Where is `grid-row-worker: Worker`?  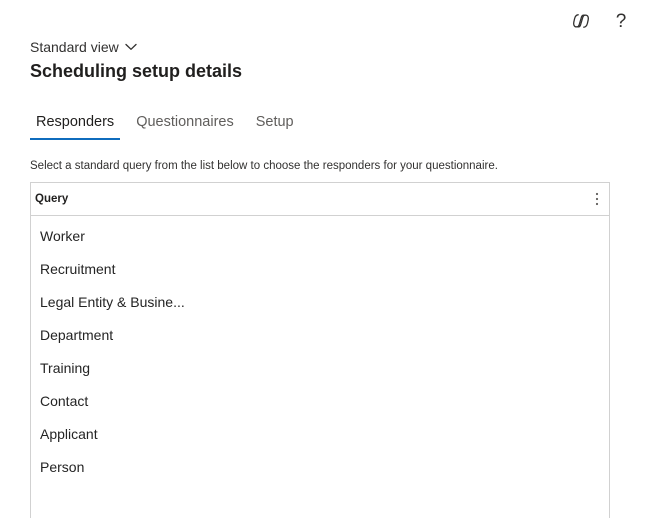 grid-row-worker: Worker is located at coordinates (320, 235).